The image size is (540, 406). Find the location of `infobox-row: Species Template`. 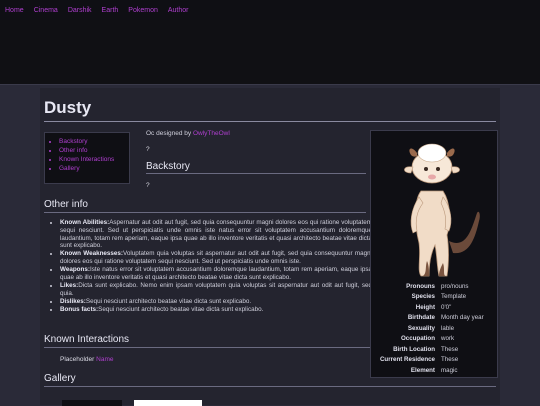

infobox-row: Species Template is located at coordinates (434, 297).